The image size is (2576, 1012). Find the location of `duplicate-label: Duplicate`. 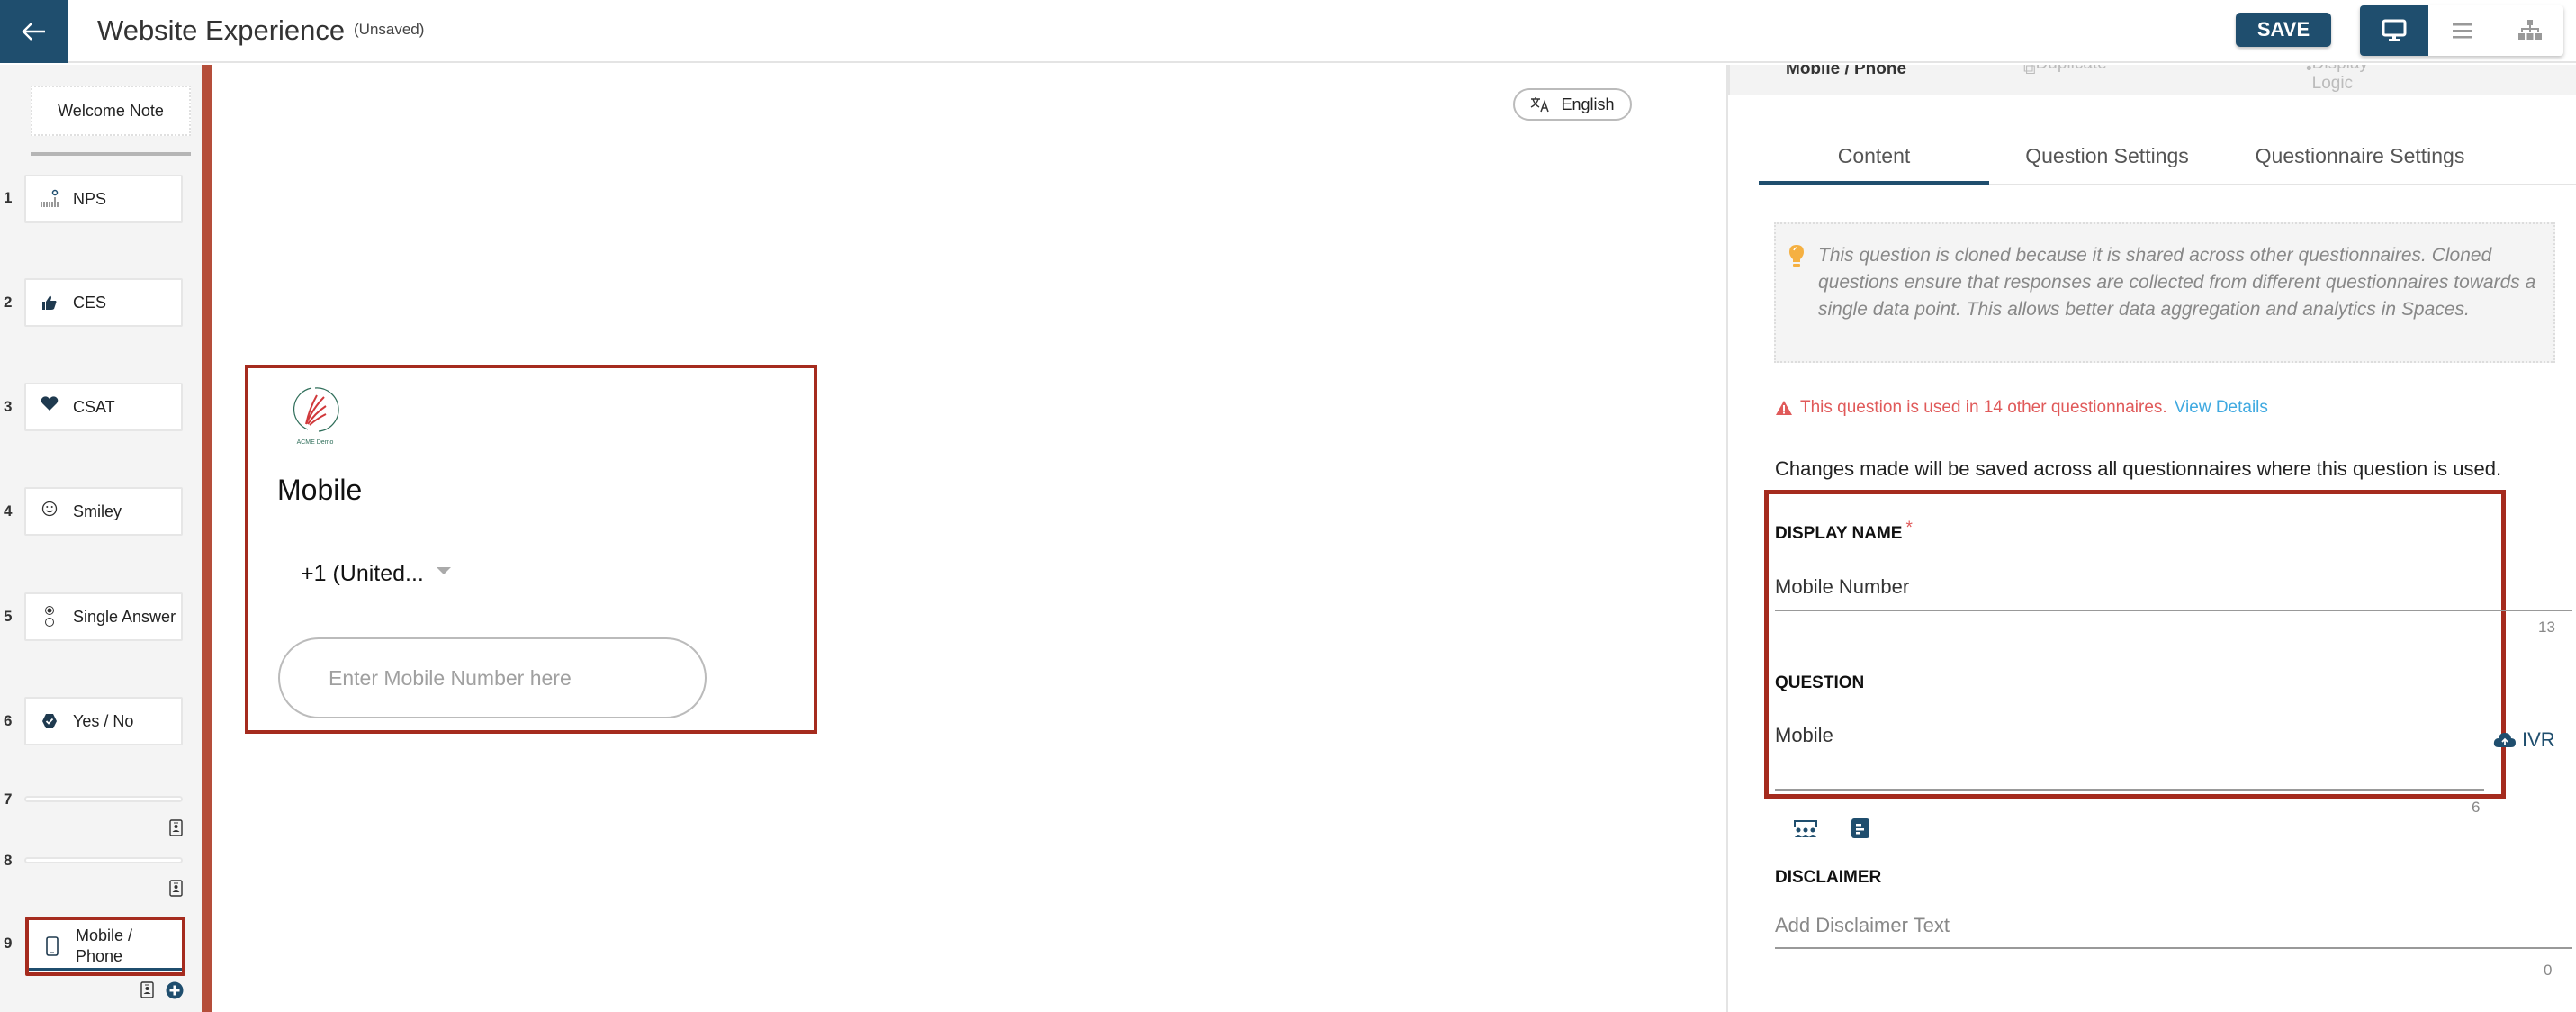

duplicate-label: Duplicate is located at coordinates (2071, 69).